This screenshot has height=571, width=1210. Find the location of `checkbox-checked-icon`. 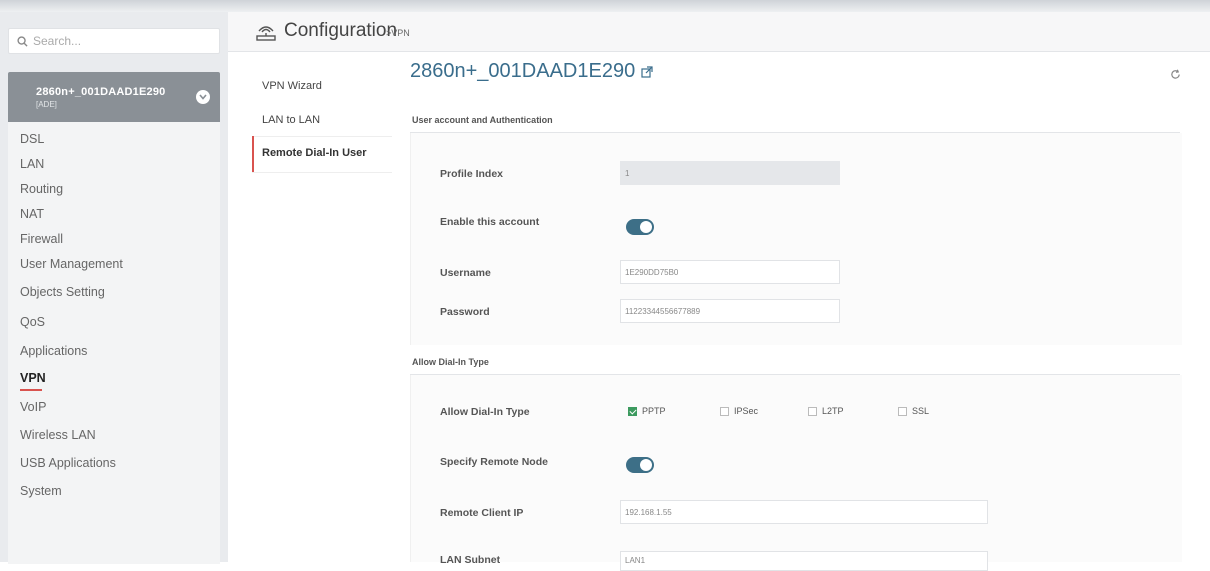

checkbox-checked-icon is located at coordinates (632, 411).